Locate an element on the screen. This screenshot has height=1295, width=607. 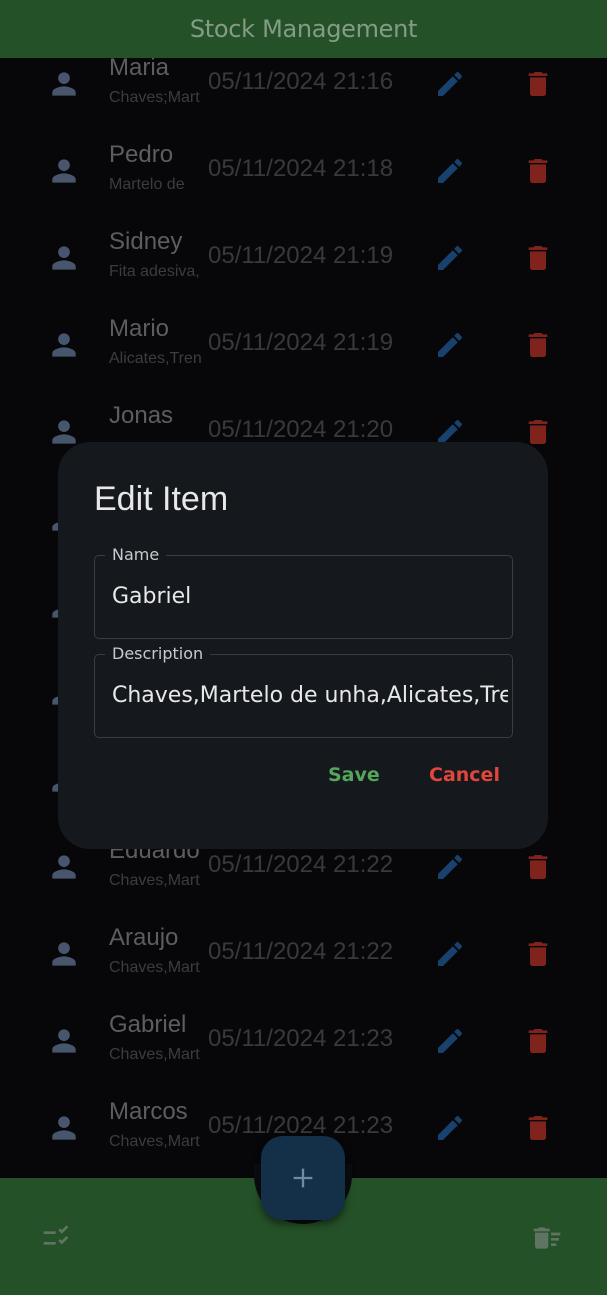
dialog-title: Edit Item is located at coordinates (161, 499).